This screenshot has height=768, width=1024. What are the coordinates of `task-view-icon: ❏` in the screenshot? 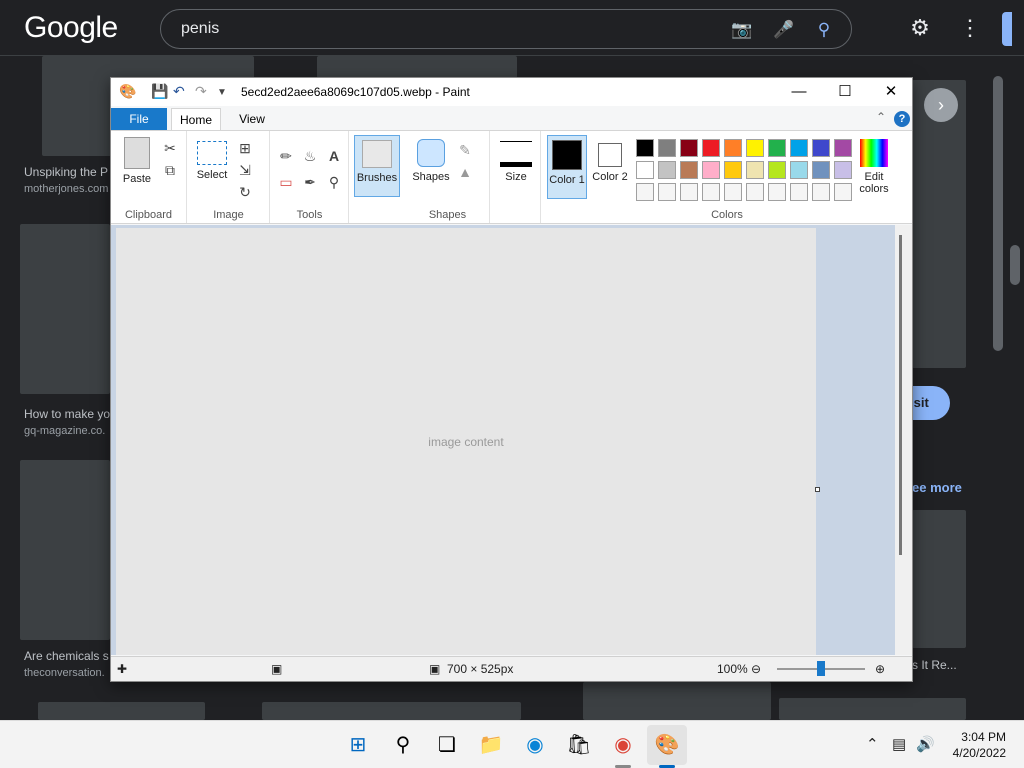 It's located at (447, 745).